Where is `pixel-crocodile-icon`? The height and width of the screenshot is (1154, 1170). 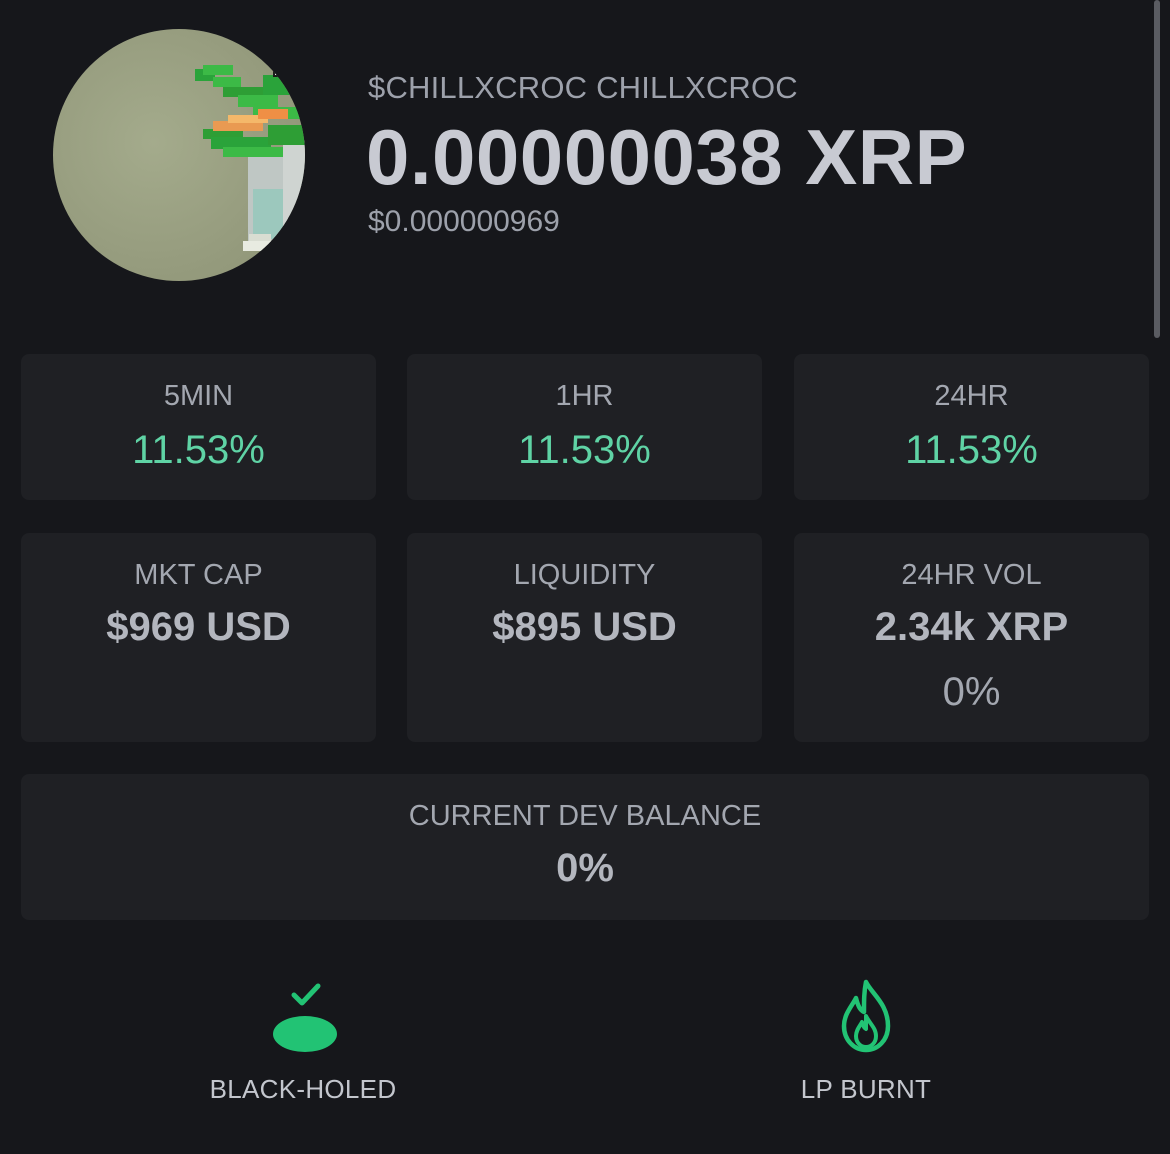 pixel-crocodile-icon is located at coordinates (250, 158).